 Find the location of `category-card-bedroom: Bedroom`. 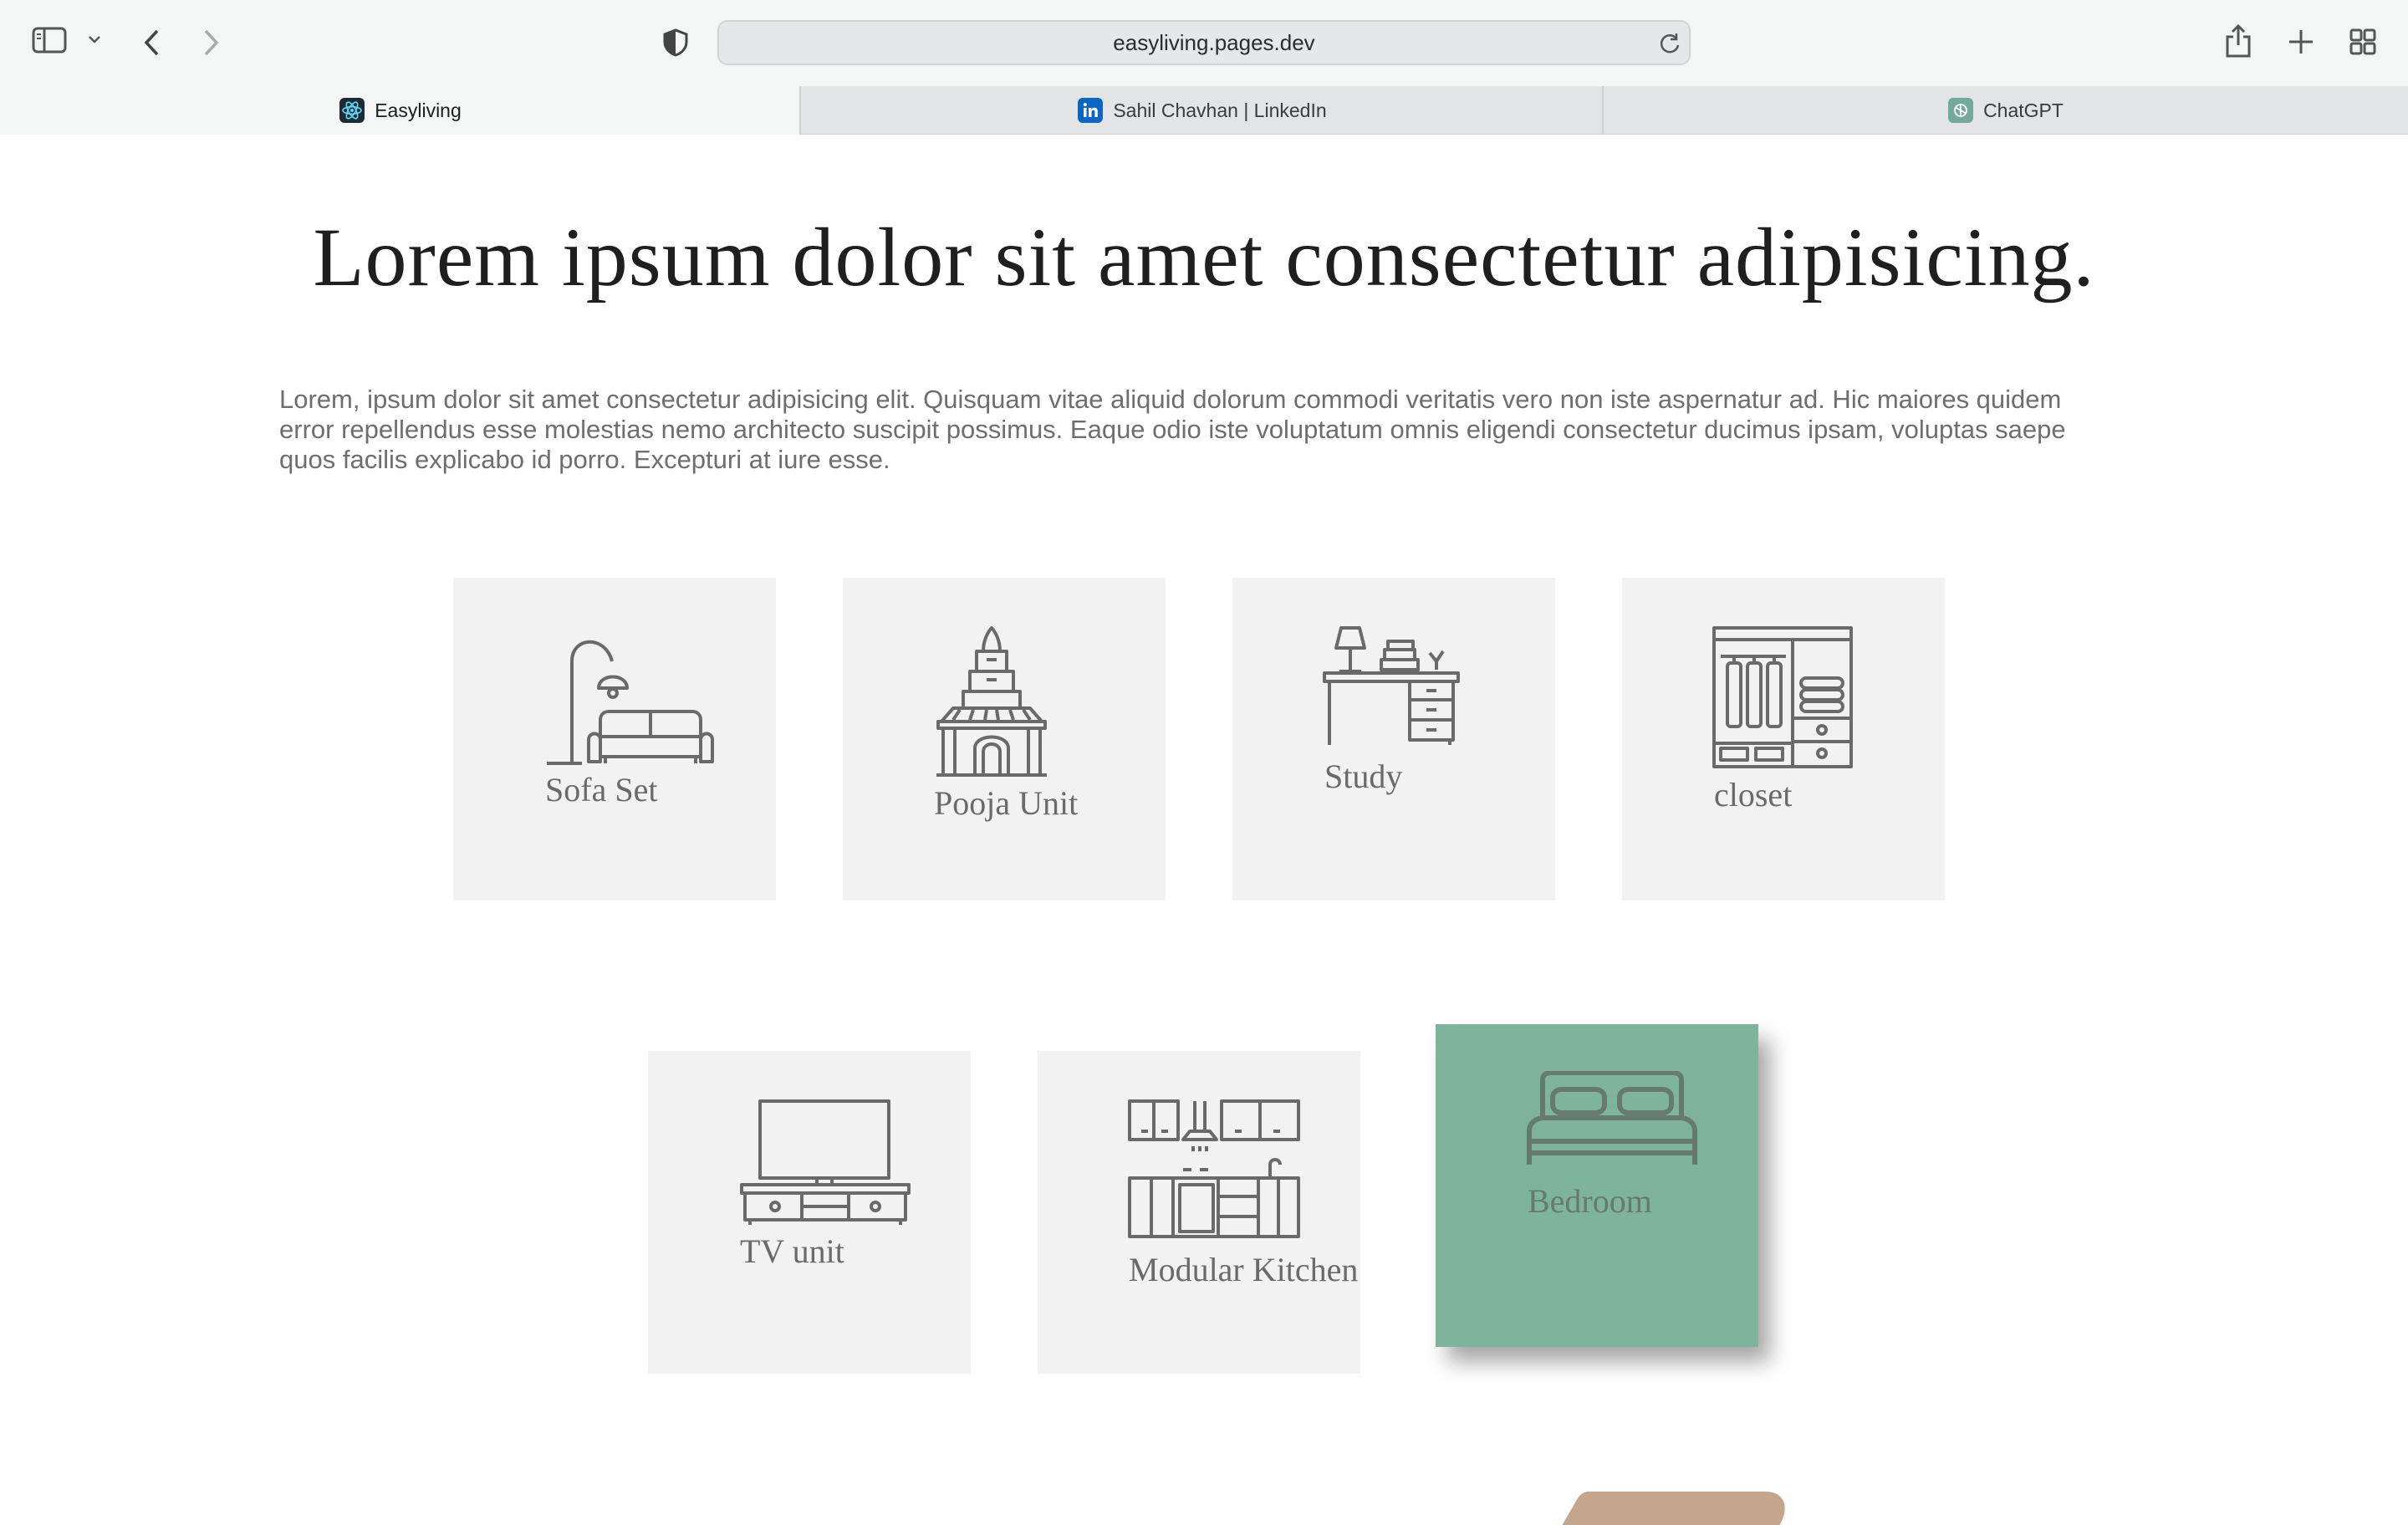

category-card-bedroom: Bedroom is located at coordinates (1597, 1185).